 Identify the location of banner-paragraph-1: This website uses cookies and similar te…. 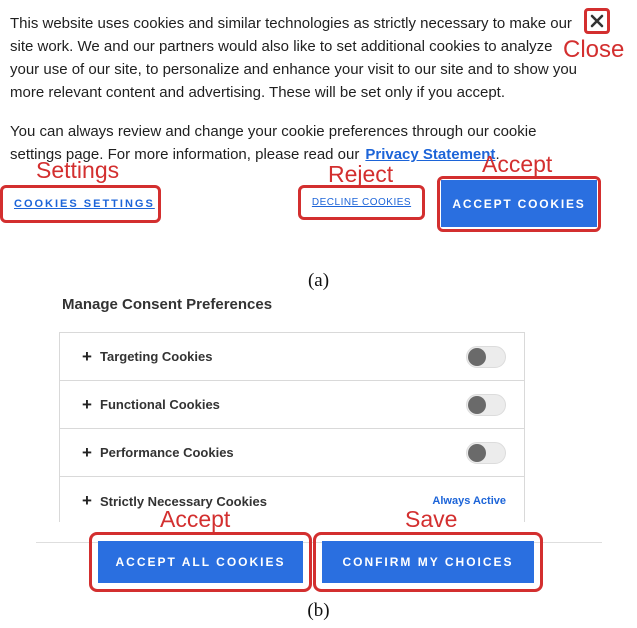
(293, 58).